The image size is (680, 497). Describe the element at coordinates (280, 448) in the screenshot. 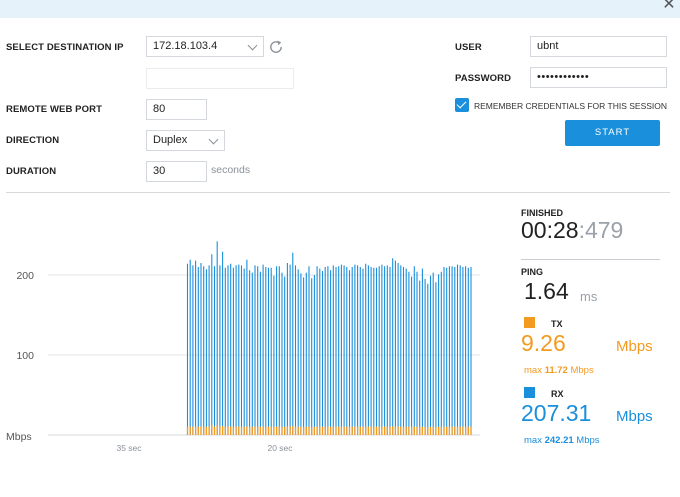

I see `x-tick-label: 20 sec` at that location.